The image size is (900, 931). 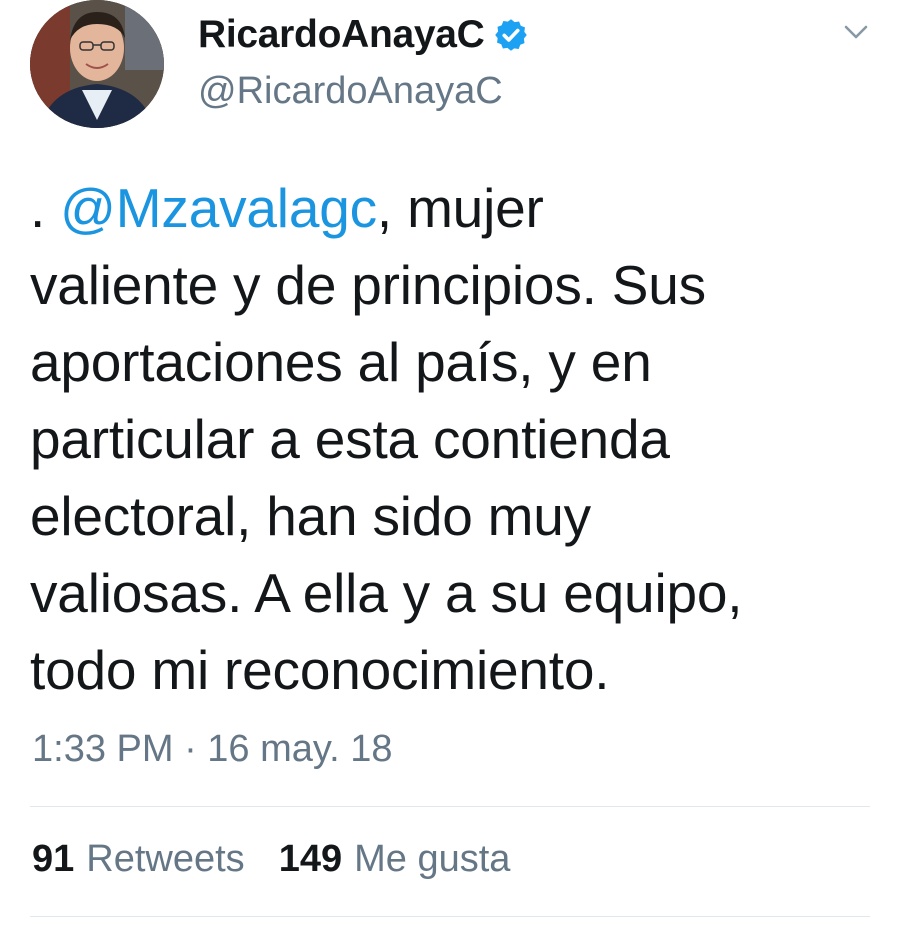 What do you see at coordinates (460, 208) in the screenshot?
I see `text-line1-rest: , mujer` at bounding box center [460, 208].